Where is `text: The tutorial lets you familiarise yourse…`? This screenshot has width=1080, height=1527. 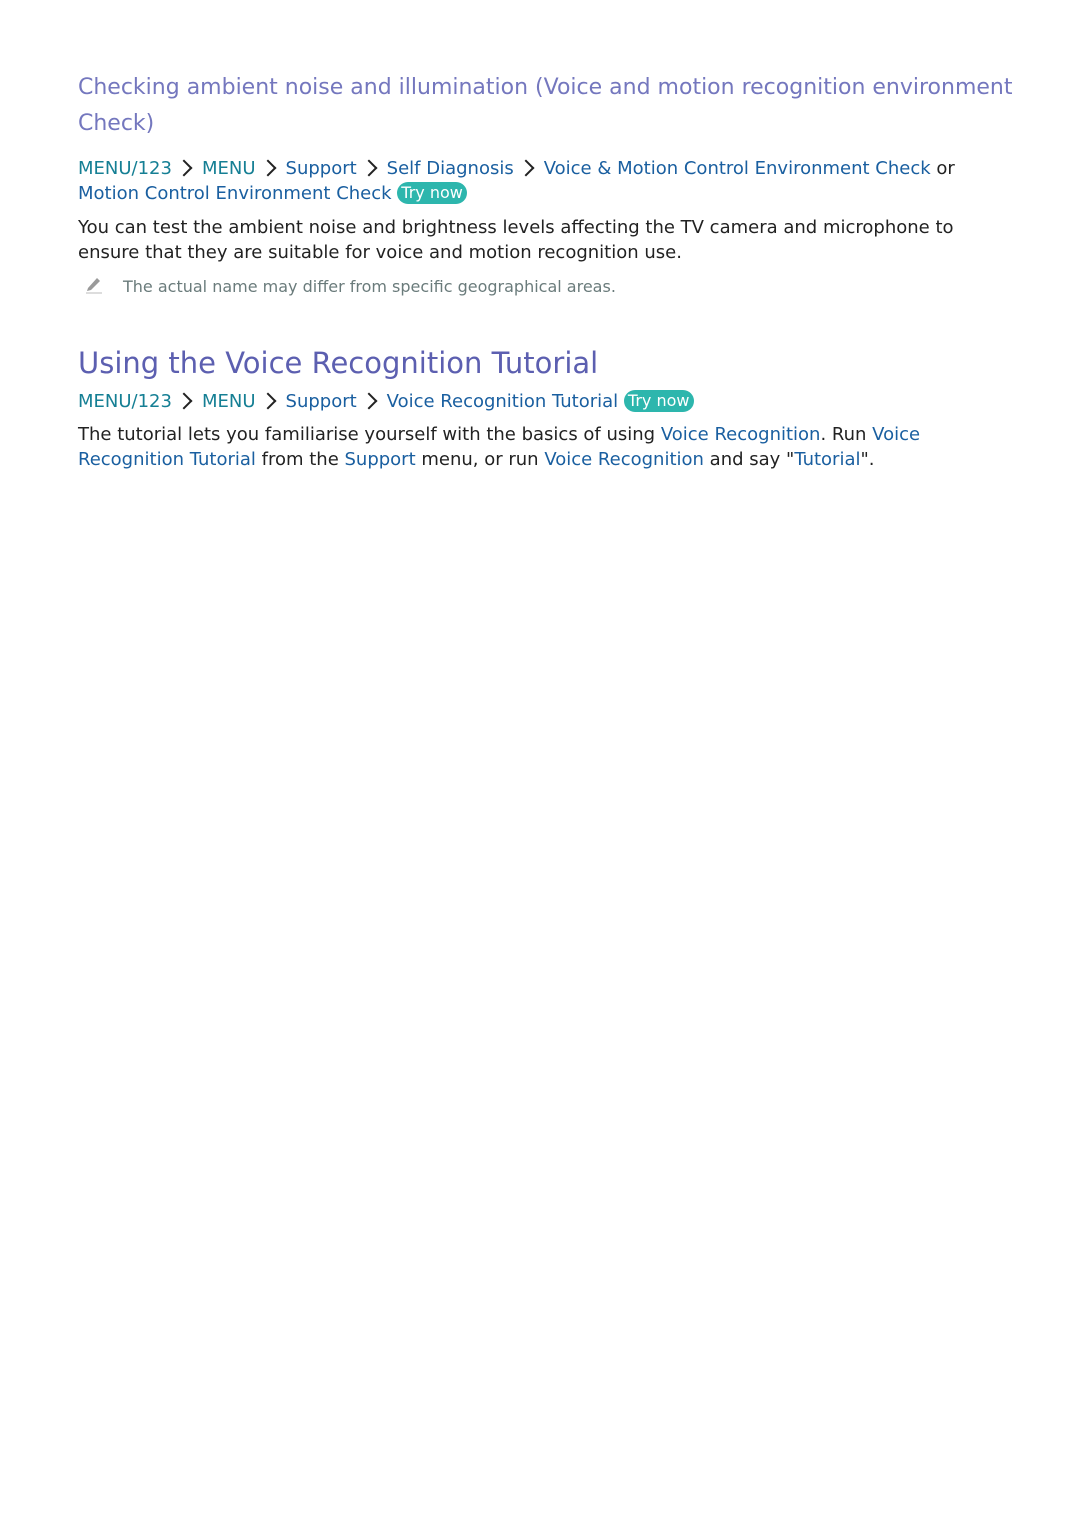 text: The tutorial lets you familiarise yourse… is located at coordinates (369, 434).